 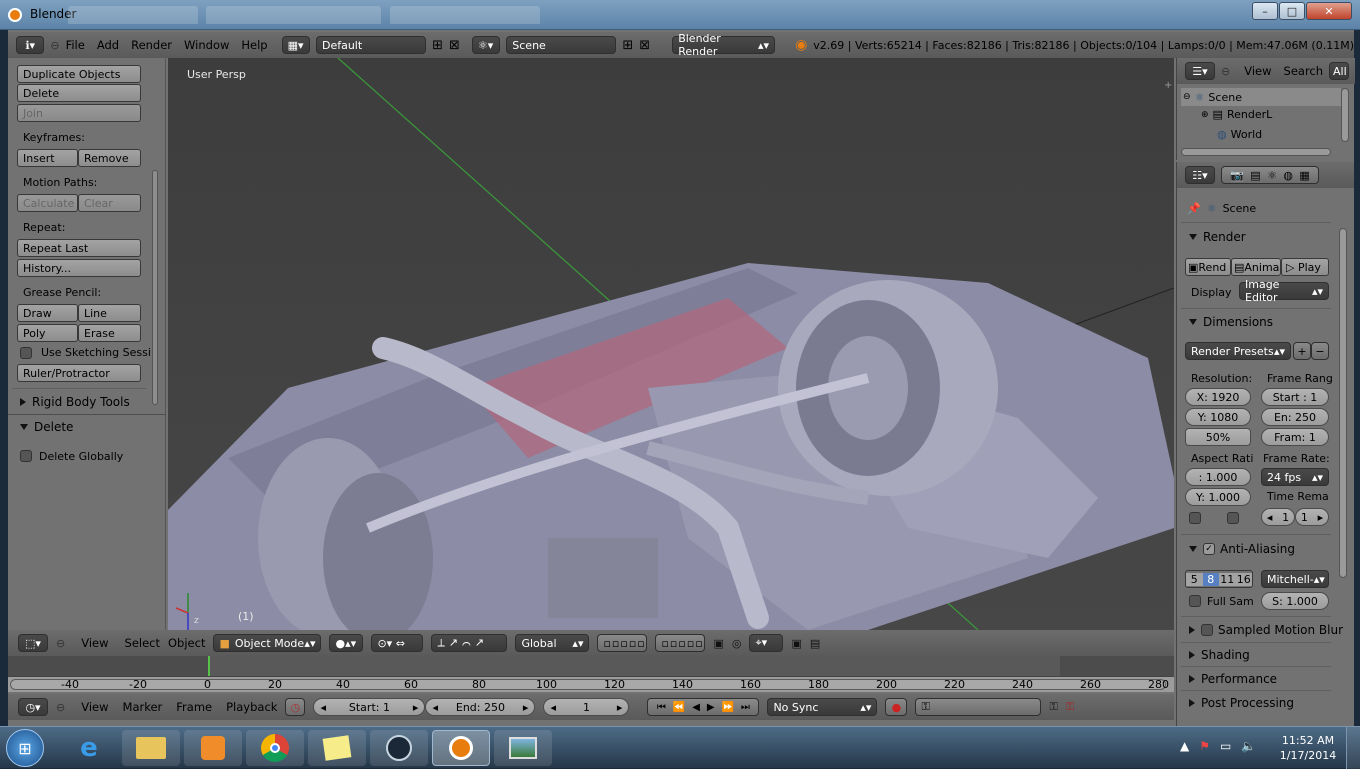 What do you see at coordinates (1227, 579) in the screenshot?
I see `aa-sample-option: 11` at bounding box center [1227, 579].